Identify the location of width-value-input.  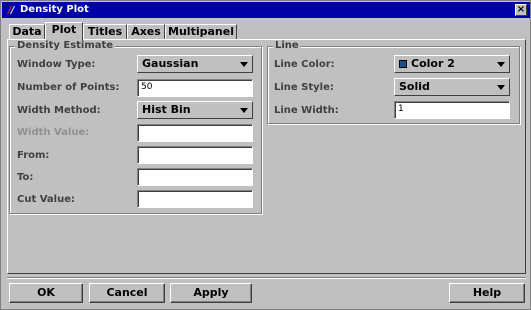
(195, 133).